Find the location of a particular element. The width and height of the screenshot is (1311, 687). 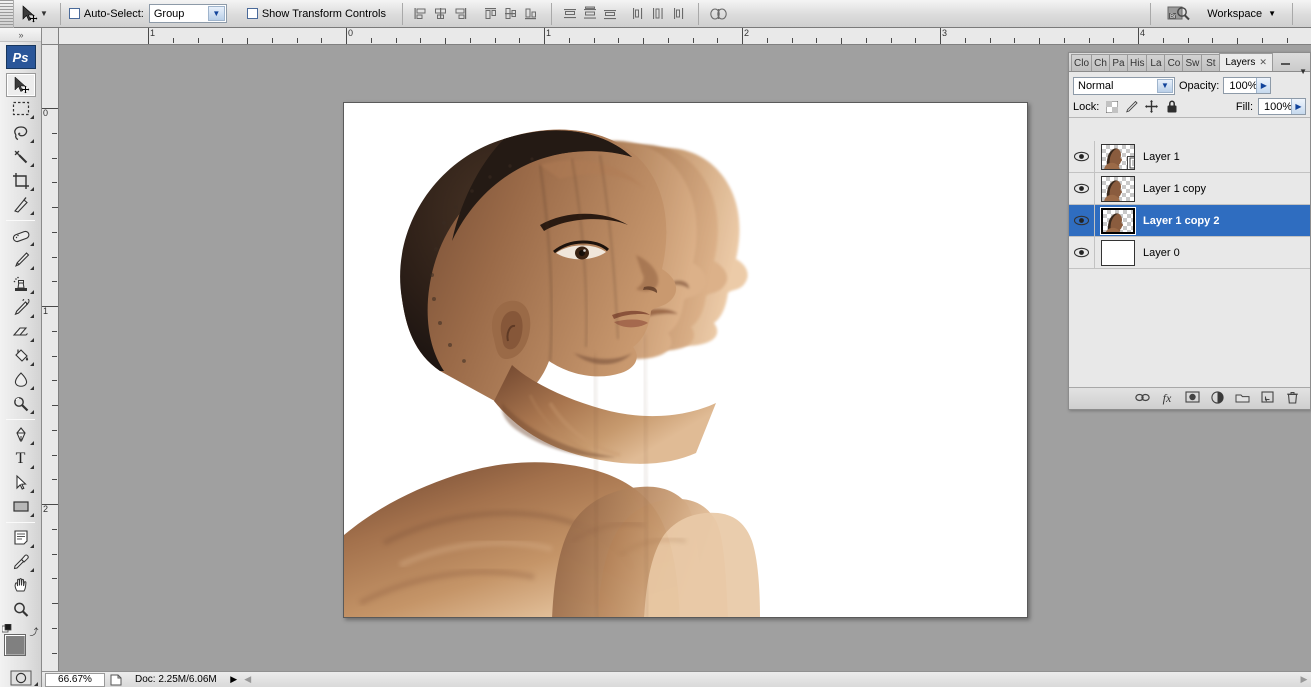

paint-bucket-tool is located at coordinates (21, 356).